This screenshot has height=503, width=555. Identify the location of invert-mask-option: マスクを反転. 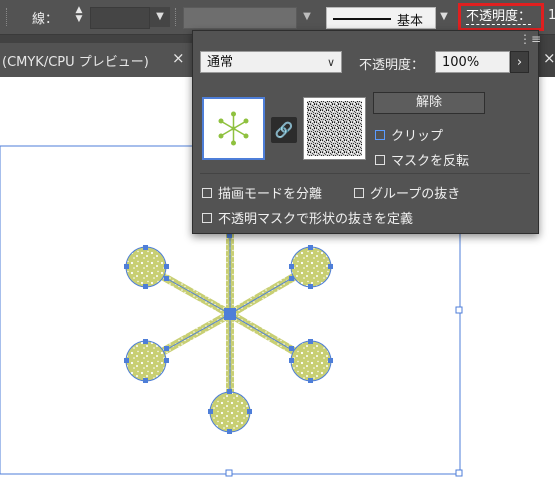
(422, 159).